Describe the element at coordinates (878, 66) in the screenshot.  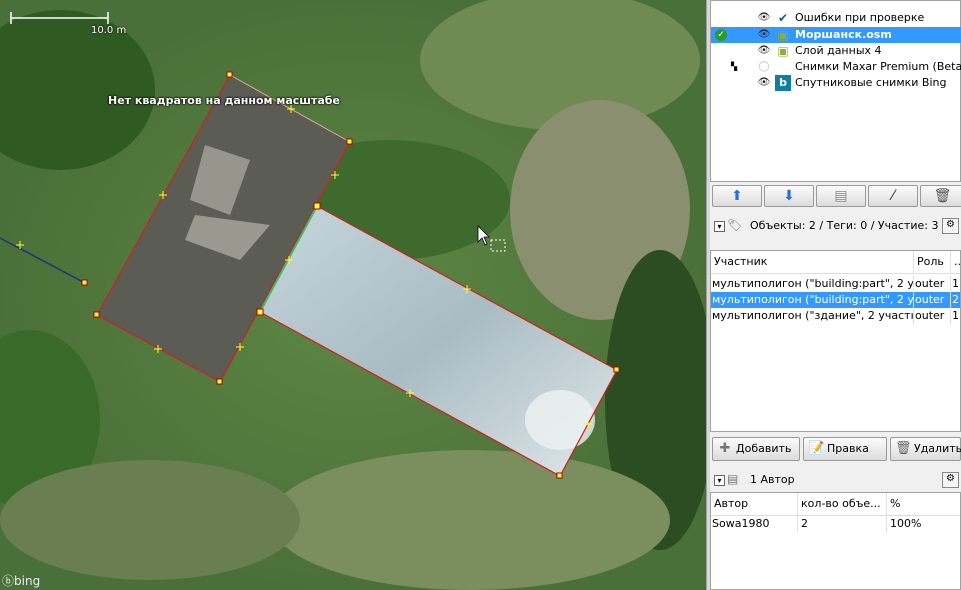
I see `layer-name: Снимки Maxar Premium (Beta)` at that location.